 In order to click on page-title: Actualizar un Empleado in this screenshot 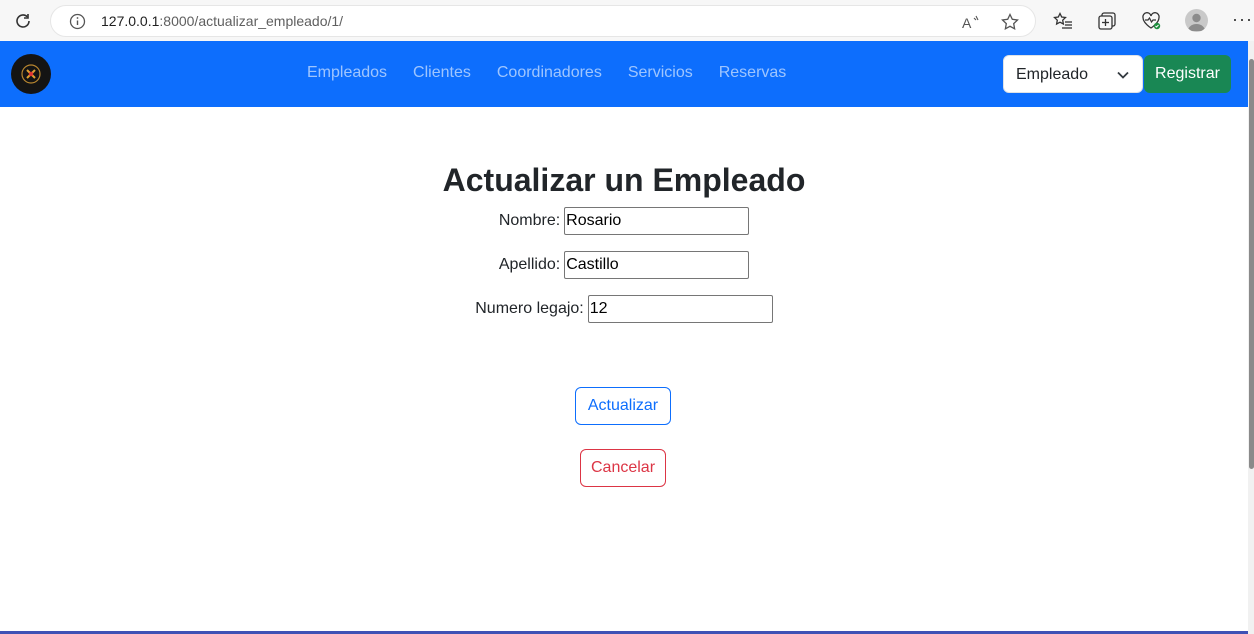, I will do `click(624, 180)`.